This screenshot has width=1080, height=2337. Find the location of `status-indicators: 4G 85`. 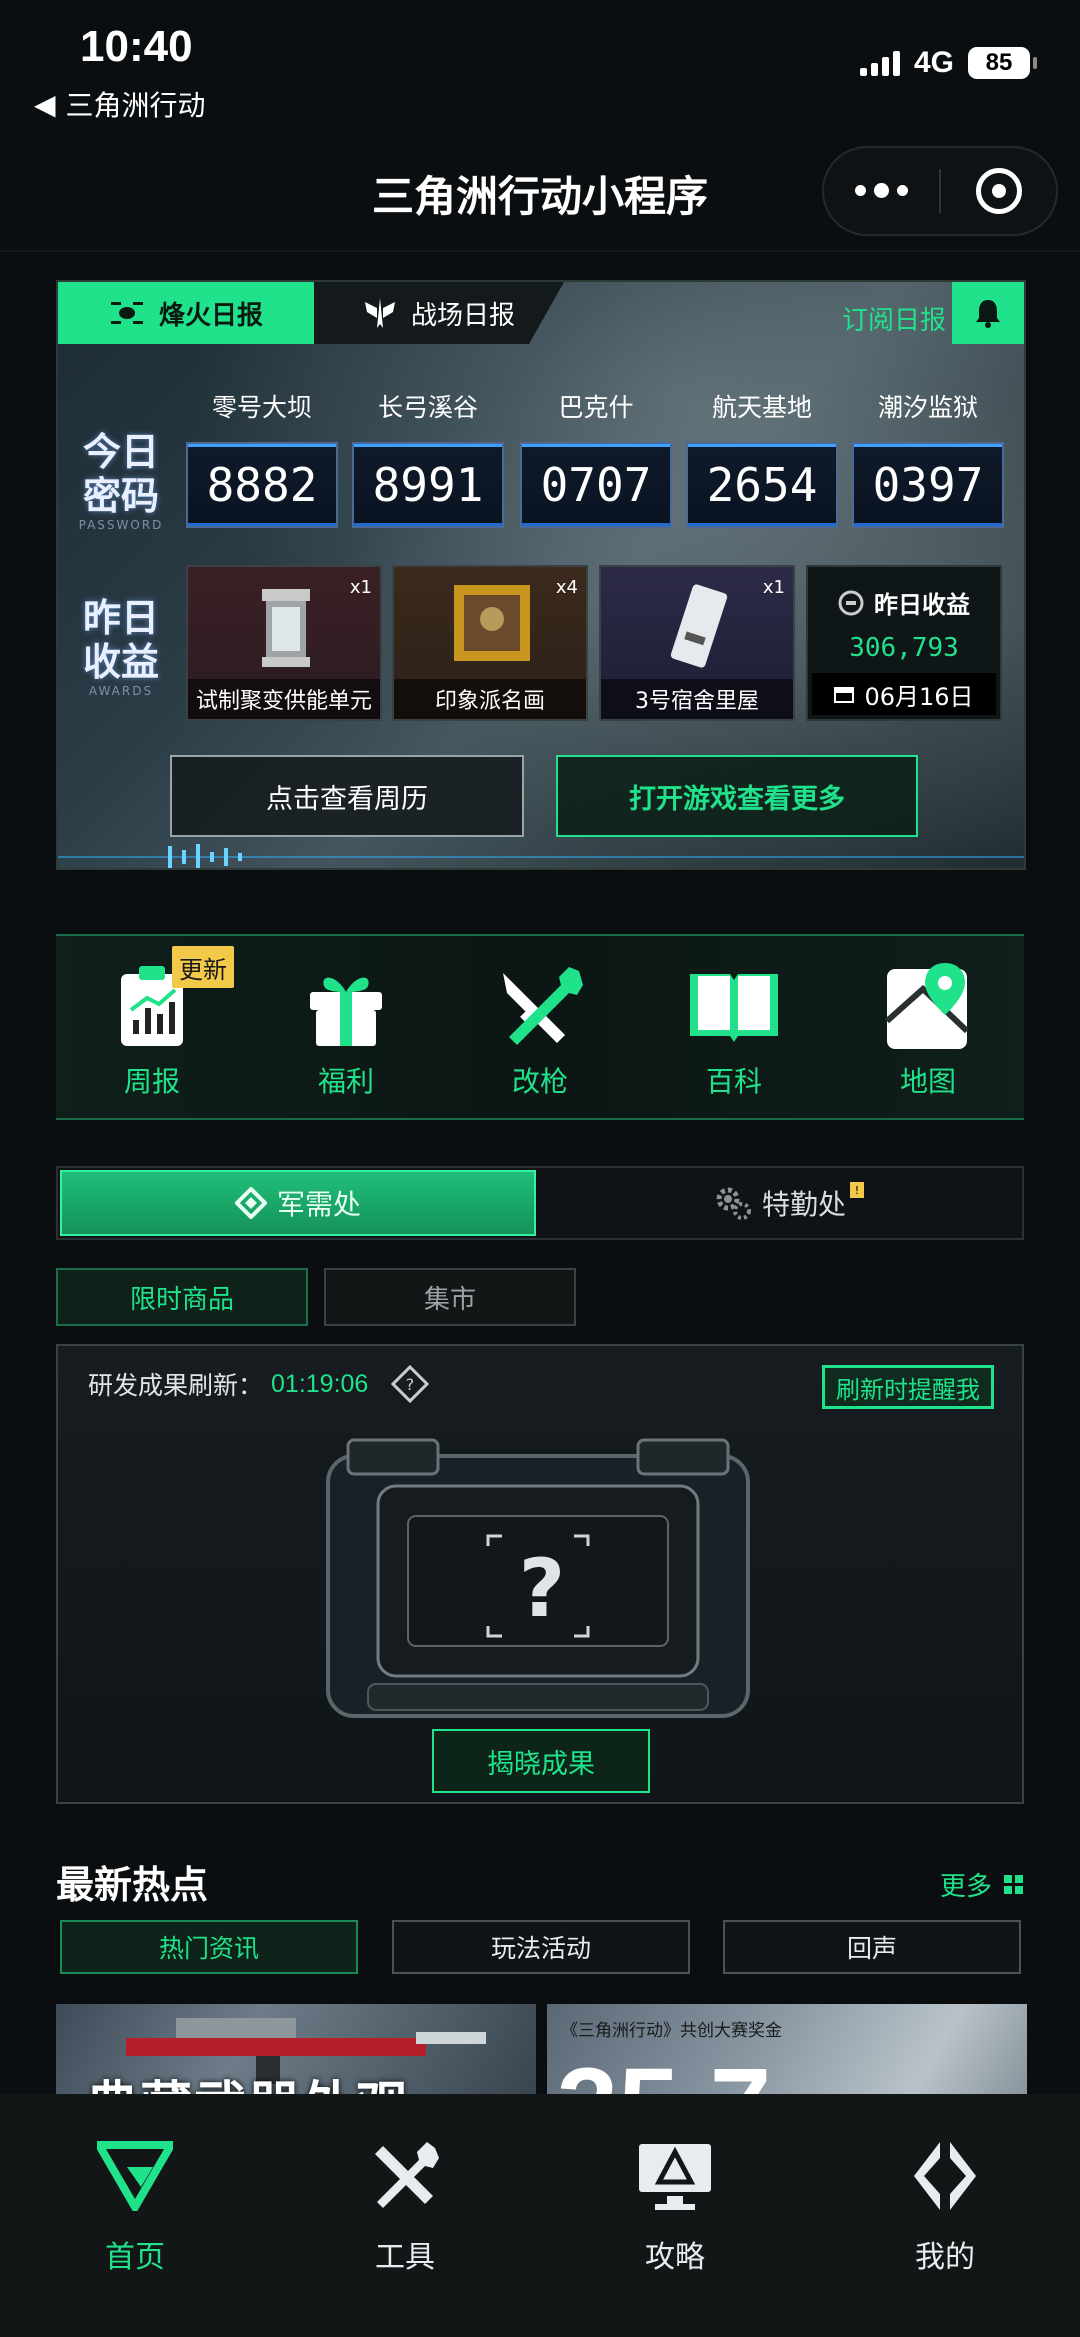

status-indicators: 4G 85 is located at coordinates (948, 63).